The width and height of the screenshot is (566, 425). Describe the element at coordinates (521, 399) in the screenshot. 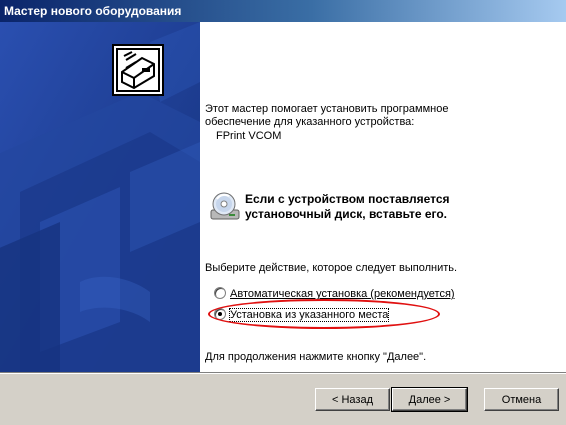

I see `cancel-button: Отмена` at that location.